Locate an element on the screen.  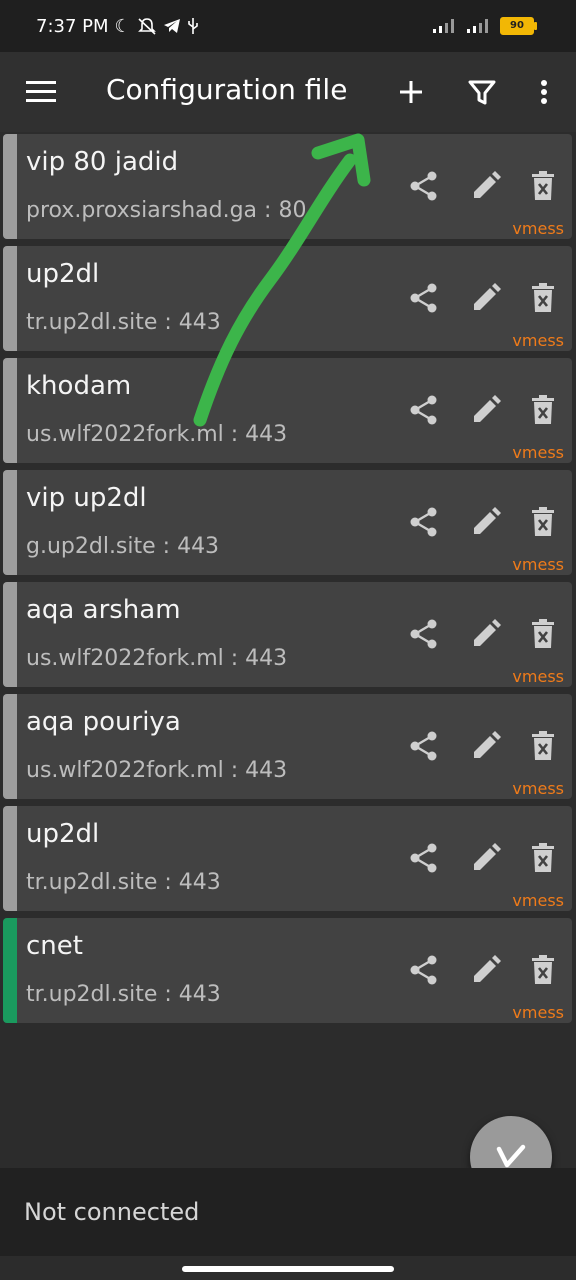
gesture-nav-handle is located at coordinates (288, 1269).